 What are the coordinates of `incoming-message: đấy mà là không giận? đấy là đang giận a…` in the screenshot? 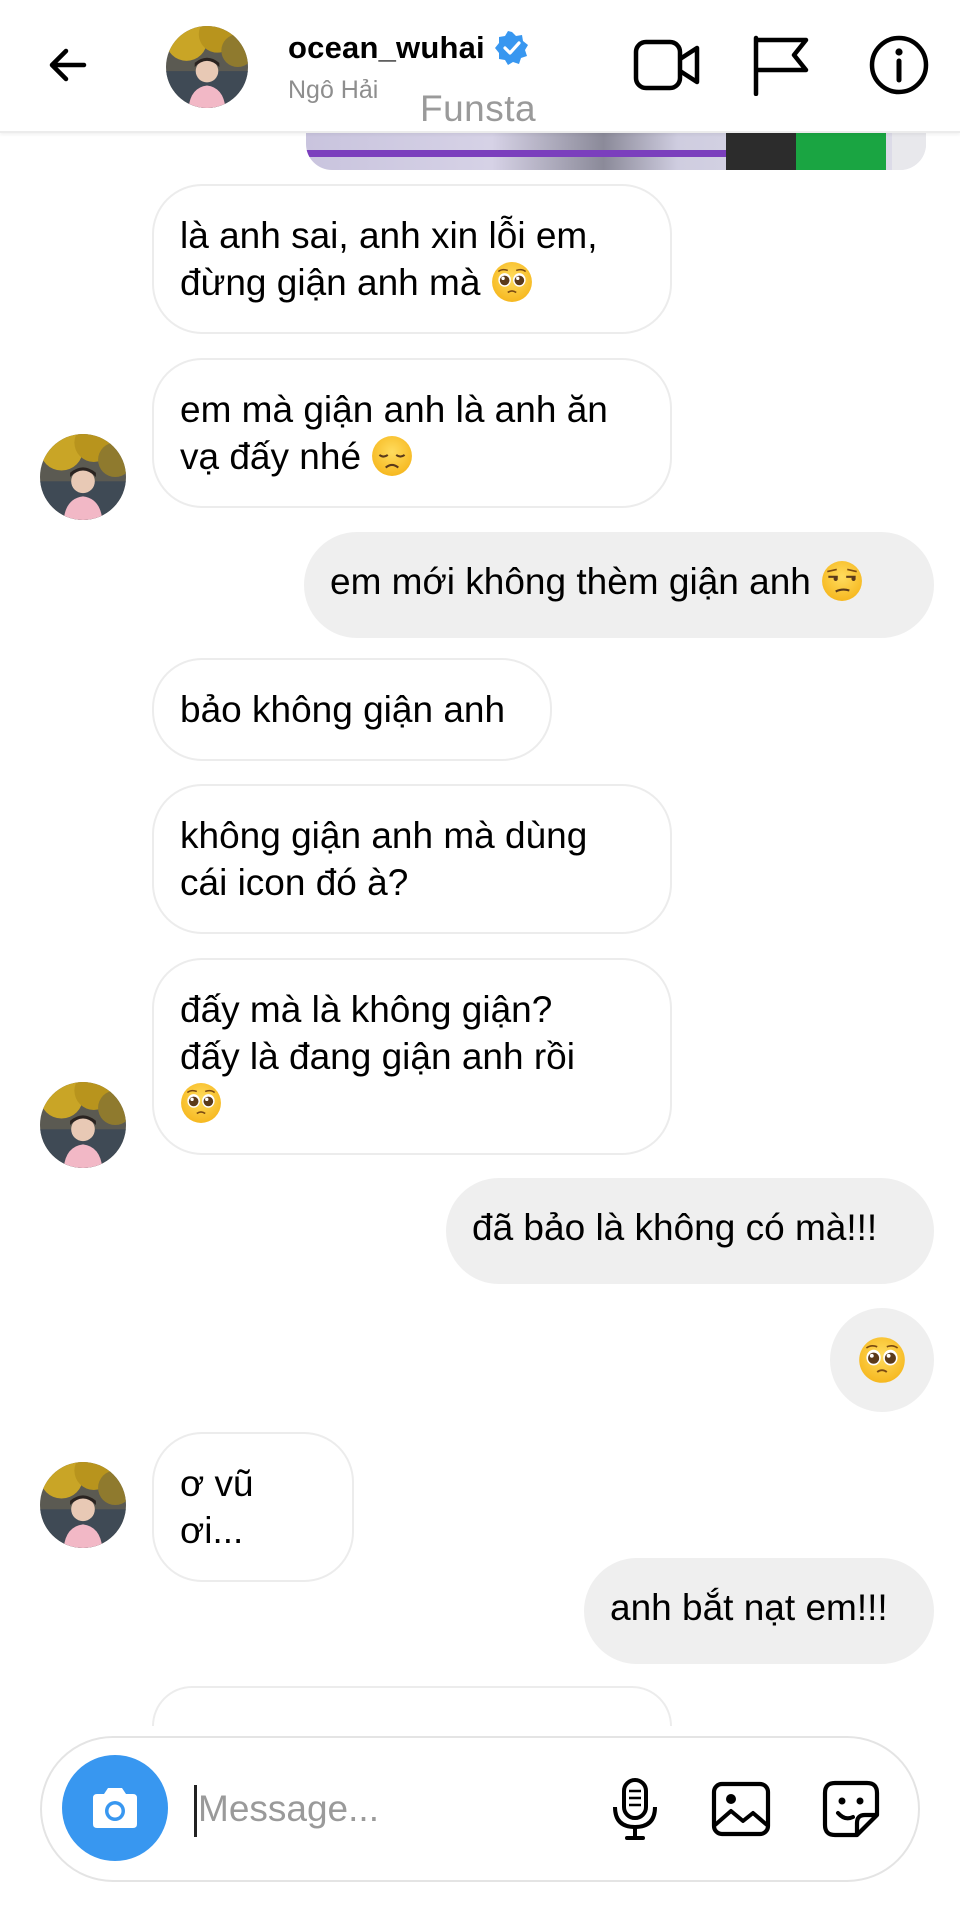 It's located at (412, 1056).